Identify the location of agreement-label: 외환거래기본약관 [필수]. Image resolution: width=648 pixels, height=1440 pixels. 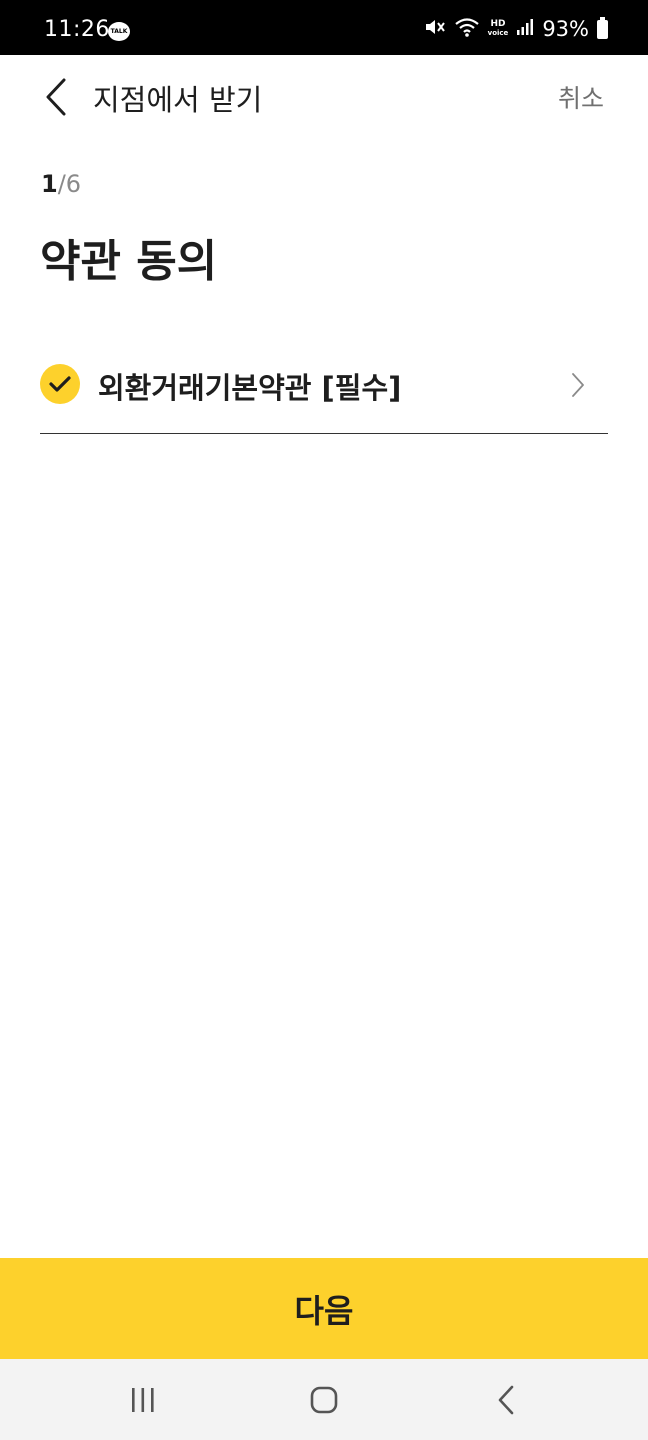
(250, 388).